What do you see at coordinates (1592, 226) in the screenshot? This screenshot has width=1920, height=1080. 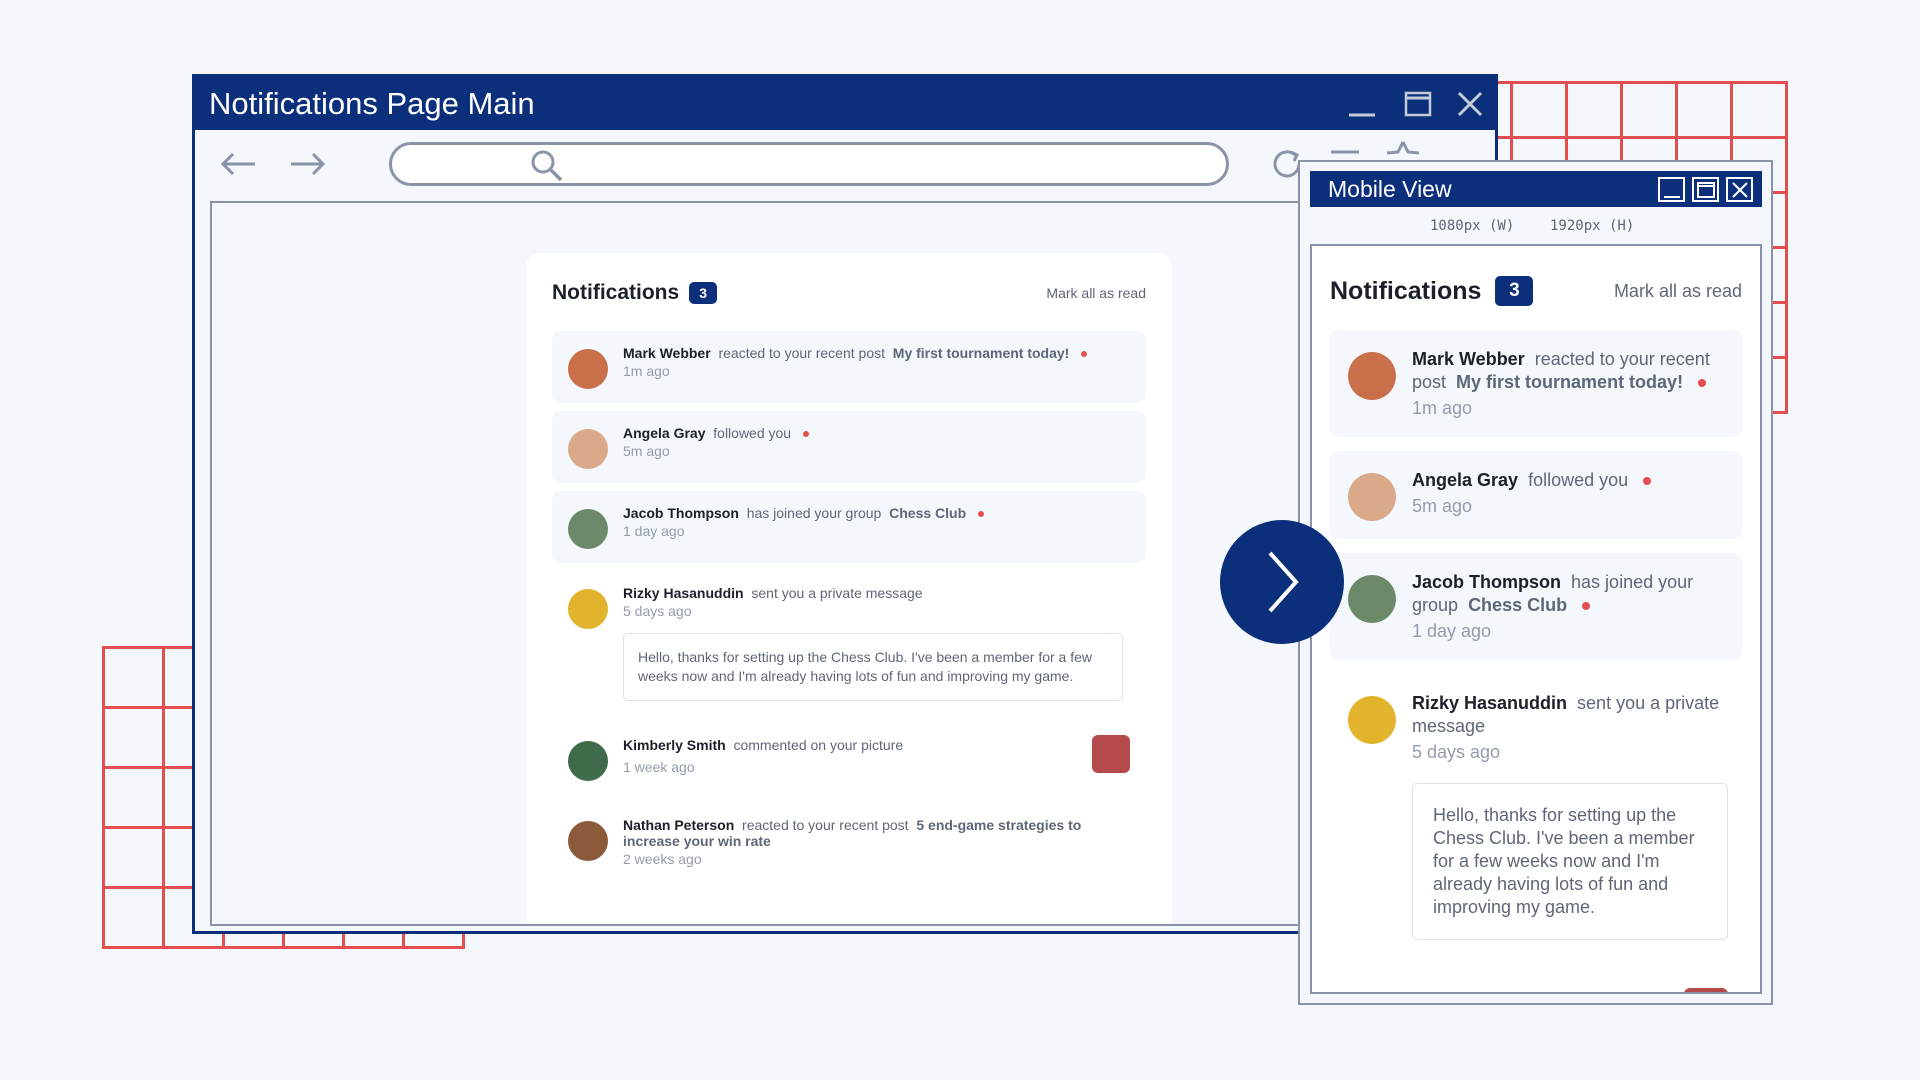 I see `viewport-height-label: 1920px (H)` at bounding box center [1592, 226].